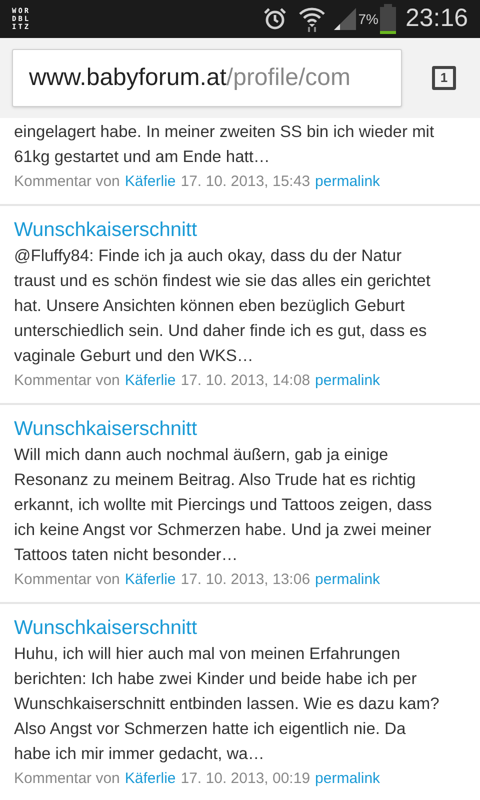 The image size is (480, 800). I want to click on battery-icon, so click(388, 19).